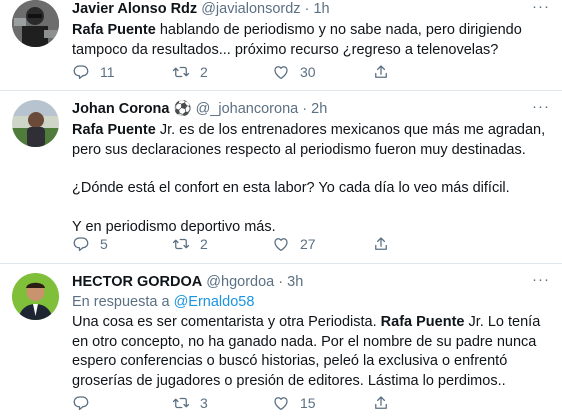 The image size is (562, 420). I want to click on reply-button: 5, so click(122, 244).